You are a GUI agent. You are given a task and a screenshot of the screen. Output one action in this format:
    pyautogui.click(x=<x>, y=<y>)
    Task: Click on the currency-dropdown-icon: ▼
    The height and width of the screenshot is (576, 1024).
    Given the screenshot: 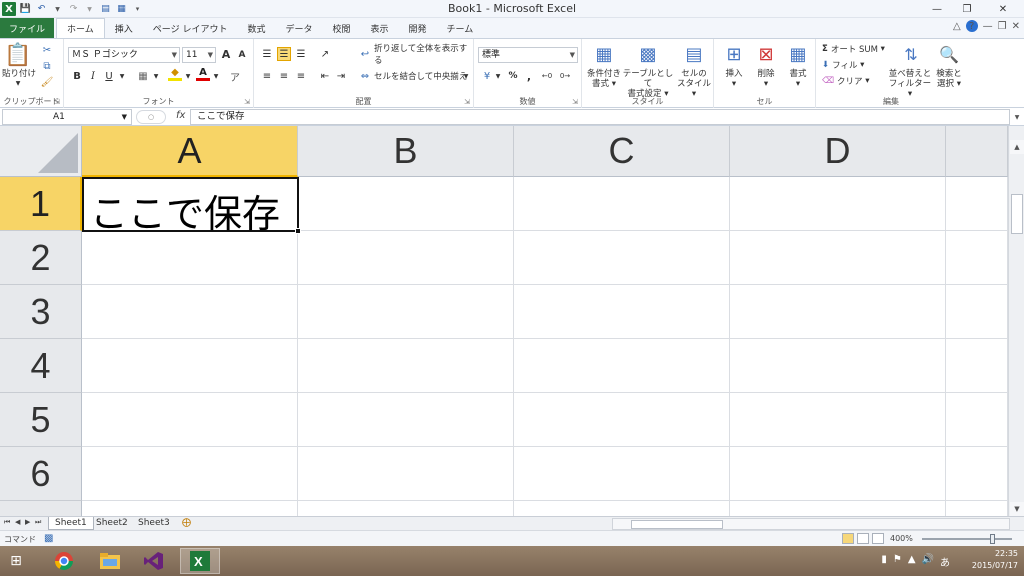 What is the action you would take?
    pyautogui.click(x=498, y=76)
    